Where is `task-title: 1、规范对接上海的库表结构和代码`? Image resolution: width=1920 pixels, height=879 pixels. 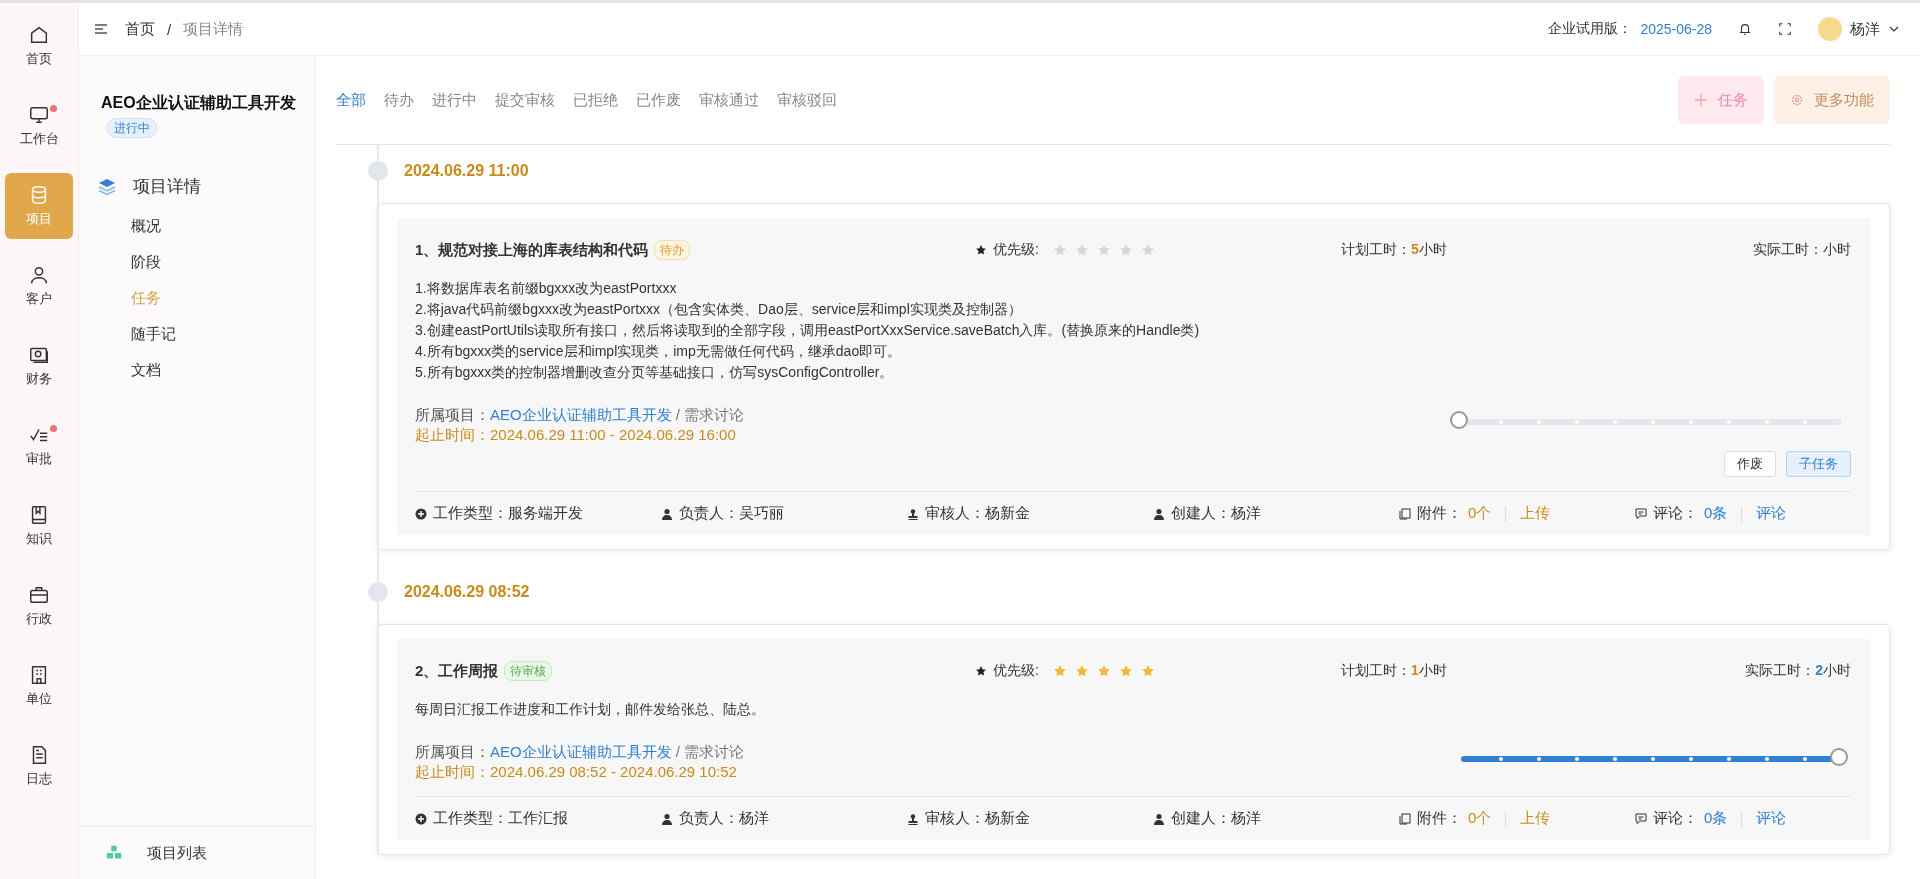 task-title: 1、规范对接上海的库表结构和代码 is located at coordinates (532, 250).